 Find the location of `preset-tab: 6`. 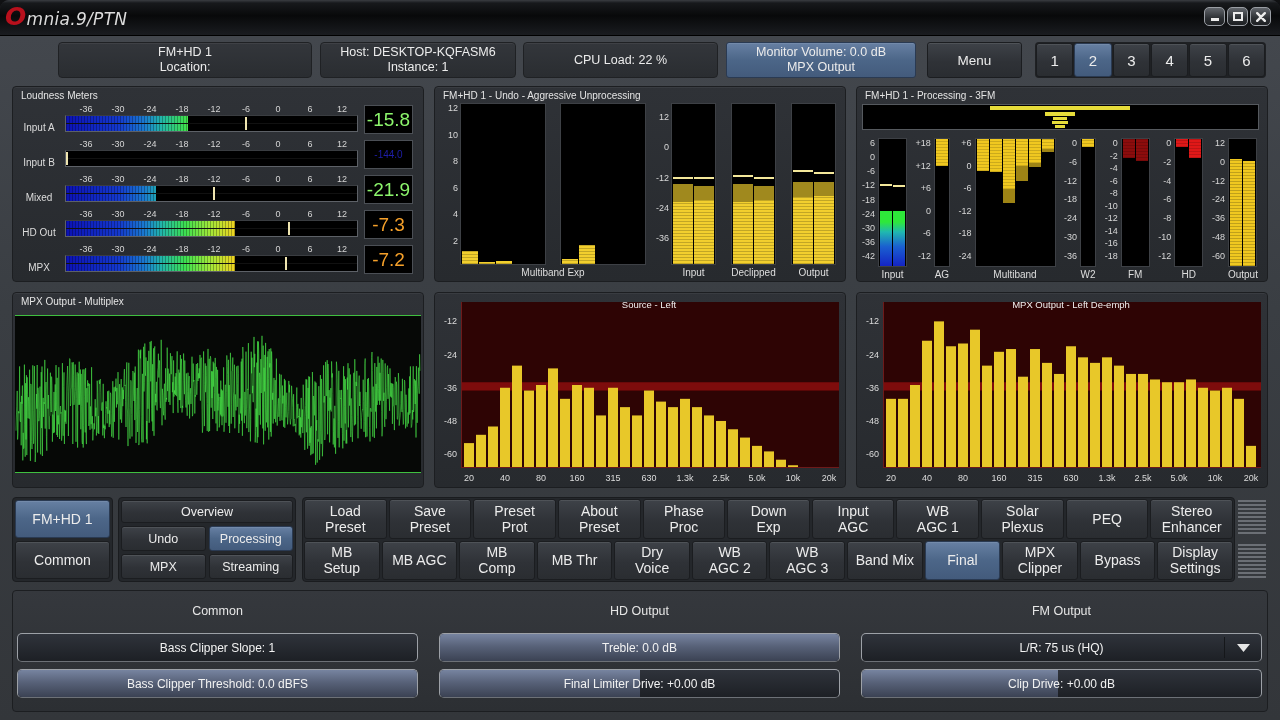

preset-tab: 6 is located at coordinates (1246, 60).